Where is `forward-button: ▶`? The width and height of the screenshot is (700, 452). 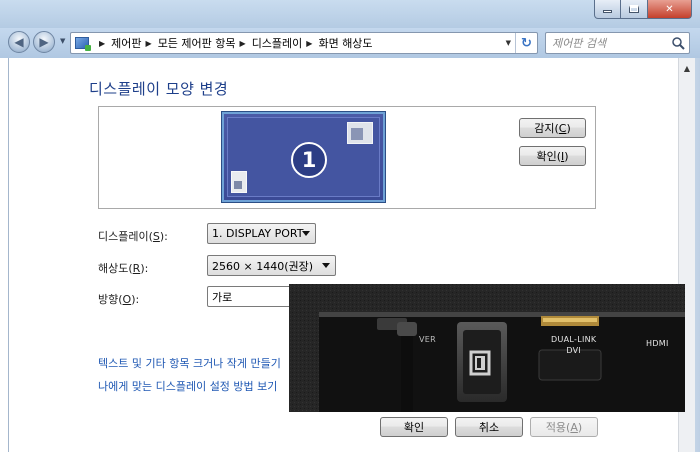 forward-button: ▶ is located at coordinates (44, 42).